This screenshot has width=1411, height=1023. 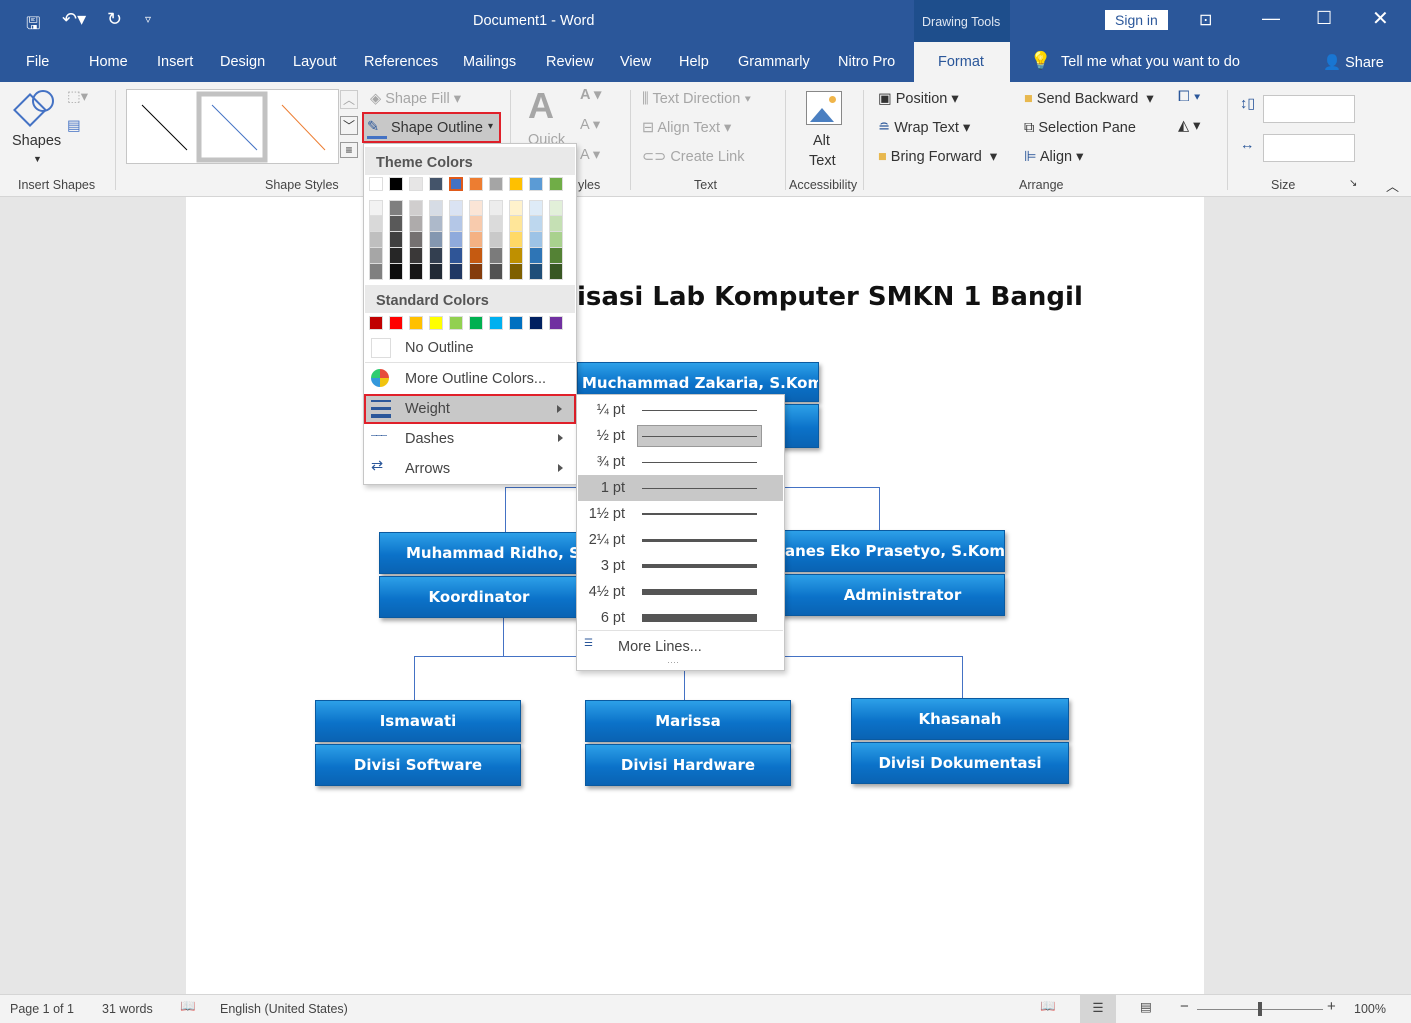 What do you see at coordinates (148, 19) in the screenshot?
I see `customize-qat-icon: ▿` at bounding box center [148, 19].